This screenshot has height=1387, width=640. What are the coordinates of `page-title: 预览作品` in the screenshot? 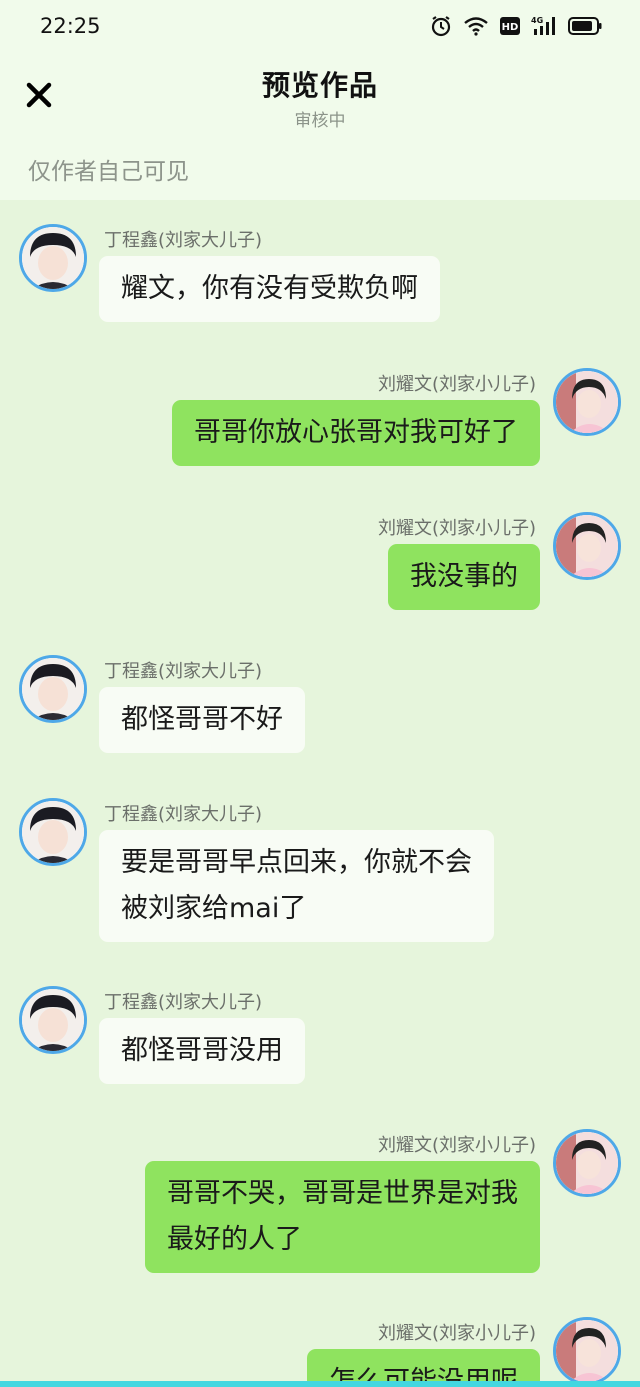 It's located at (319, 85).